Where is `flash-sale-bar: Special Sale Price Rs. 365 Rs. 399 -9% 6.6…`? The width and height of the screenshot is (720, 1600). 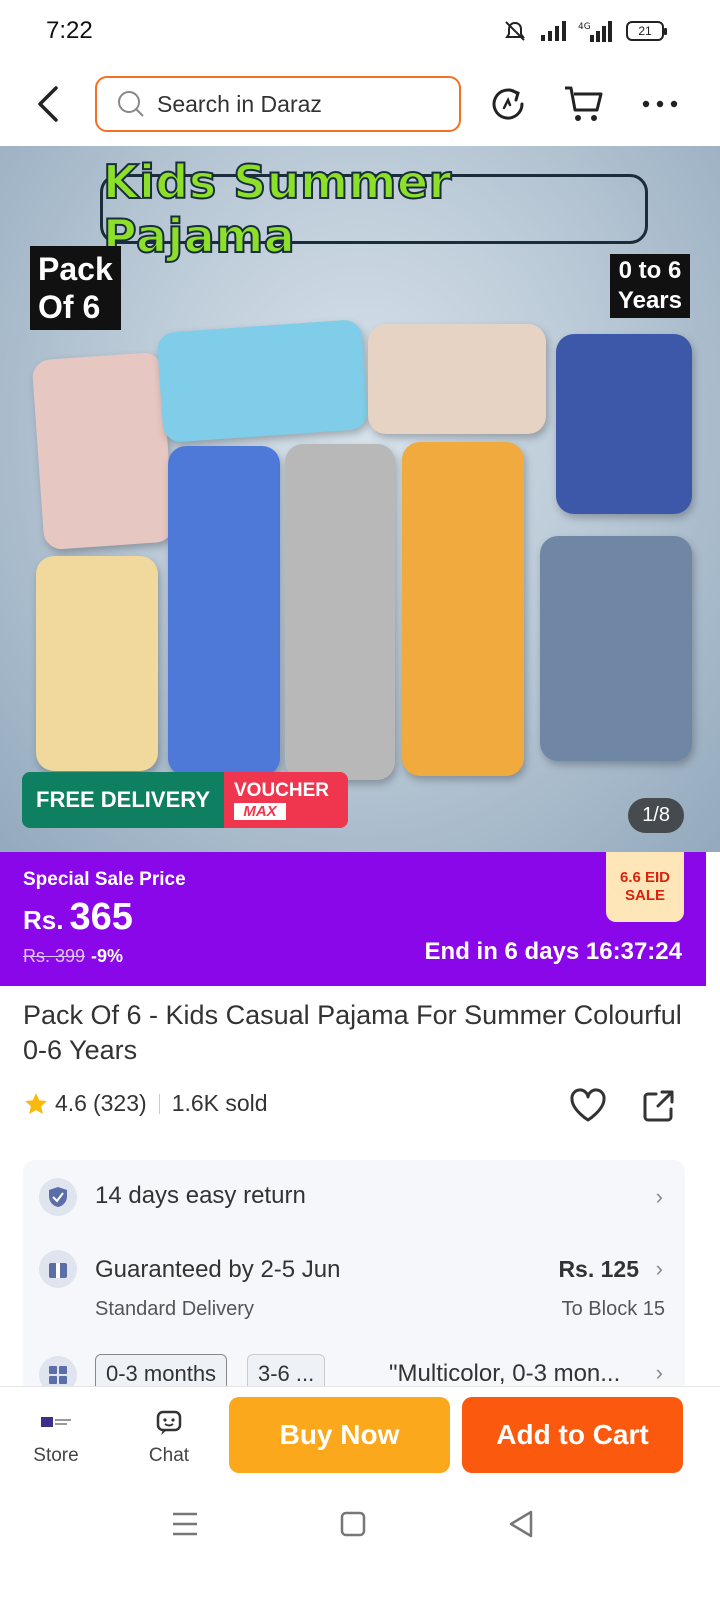 flash-sale-bar: Special Sale Price Rs. 365 Rs. 399 -9% 6.6… is located at coordinates (353, 919).